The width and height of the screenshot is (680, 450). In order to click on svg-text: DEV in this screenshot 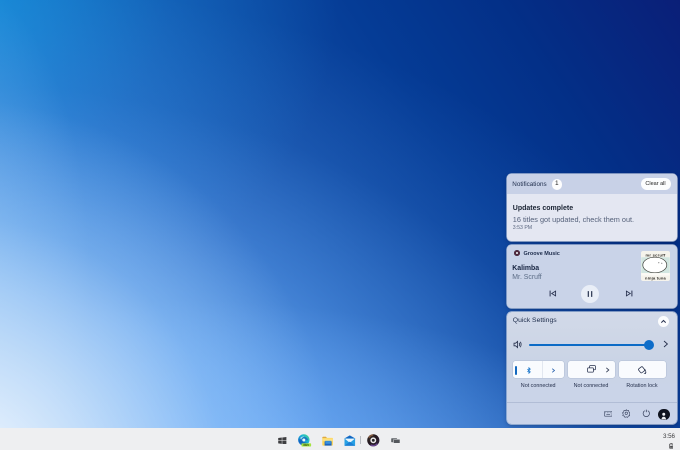, I will do `click(307, 445)`.